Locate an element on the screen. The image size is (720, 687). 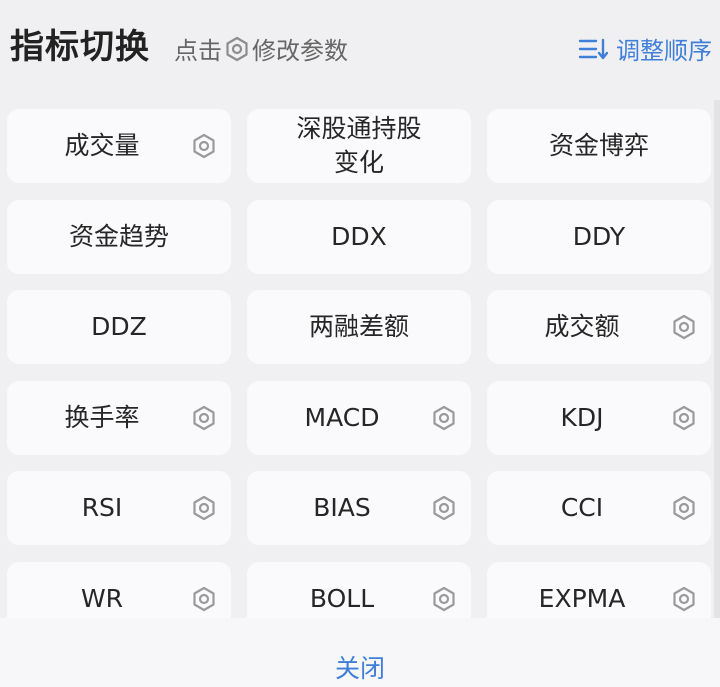
indicator-label: DDX is located at coordinates (359, 236).